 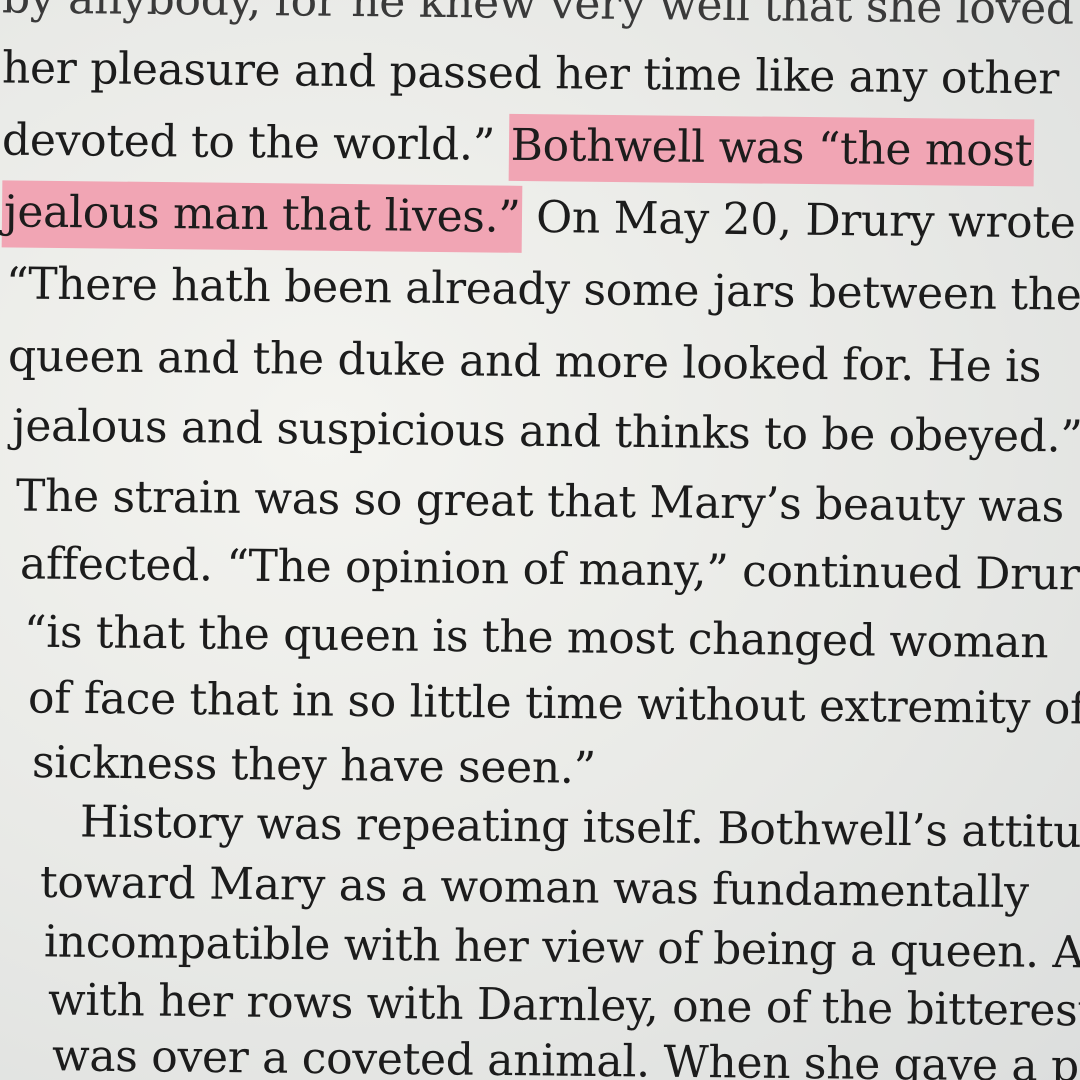 What do you see at coordinates (248, 142) in the screenshot?
I see `text-line-3-start: devoted to the world.”` at bounding box center [248, 142].